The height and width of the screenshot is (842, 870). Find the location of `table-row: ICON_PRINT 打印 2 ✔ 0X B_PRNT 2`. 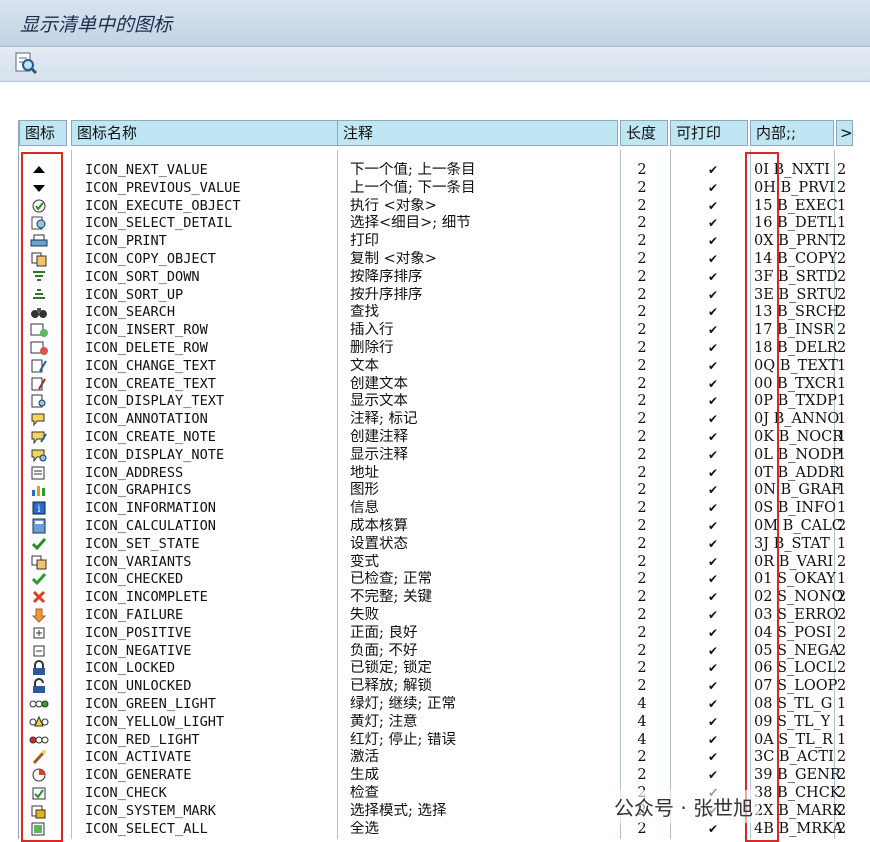

table-row: ICON_PRINT 打印 2 ✔ 0X B_PRNT 2 is located at coordinates (436, 242).